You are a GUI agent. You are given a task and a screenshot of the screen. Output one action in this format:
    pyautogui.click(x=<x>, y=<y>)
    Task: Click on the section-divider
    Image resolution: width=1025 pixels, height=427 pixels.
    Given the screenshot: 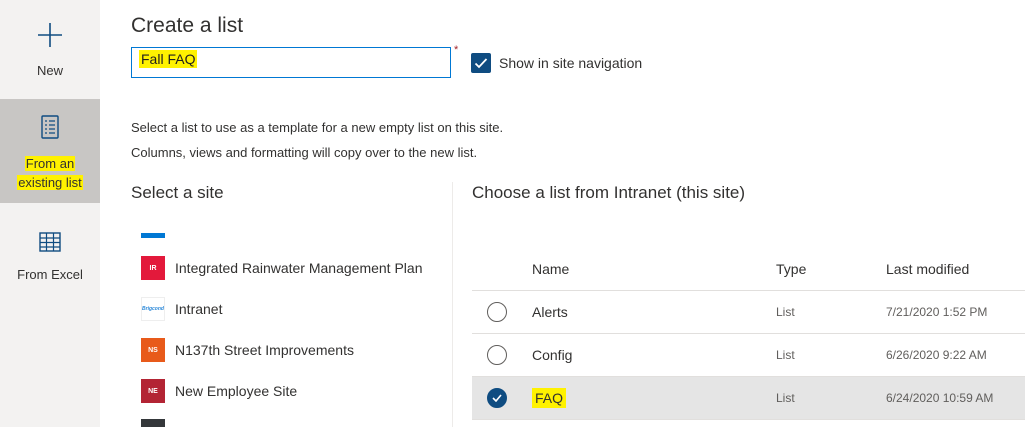 What is the action you would take?
    pyautogui.click(x=452, y=304)
    